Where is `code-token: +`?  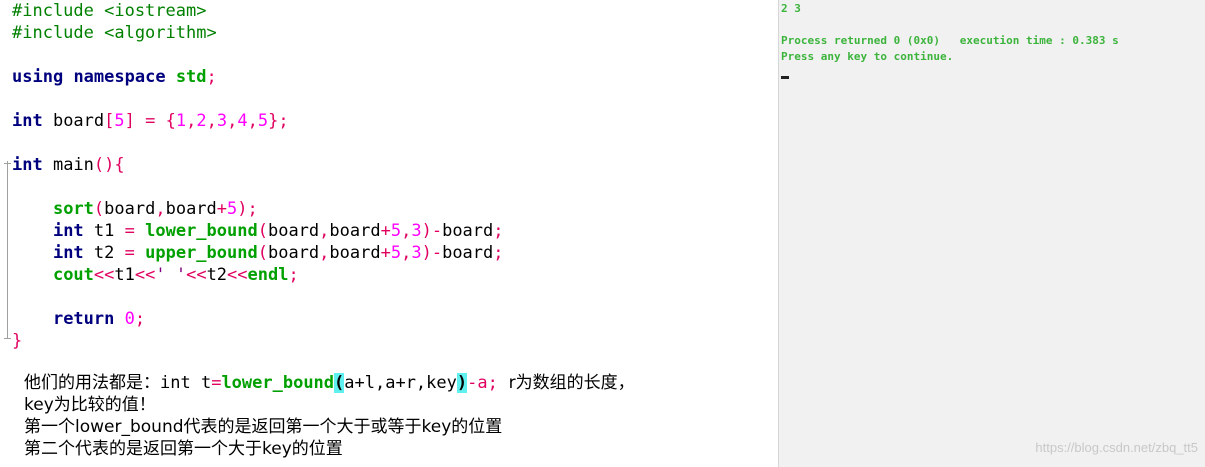
code-token: + is located at coordinates (222, 209).